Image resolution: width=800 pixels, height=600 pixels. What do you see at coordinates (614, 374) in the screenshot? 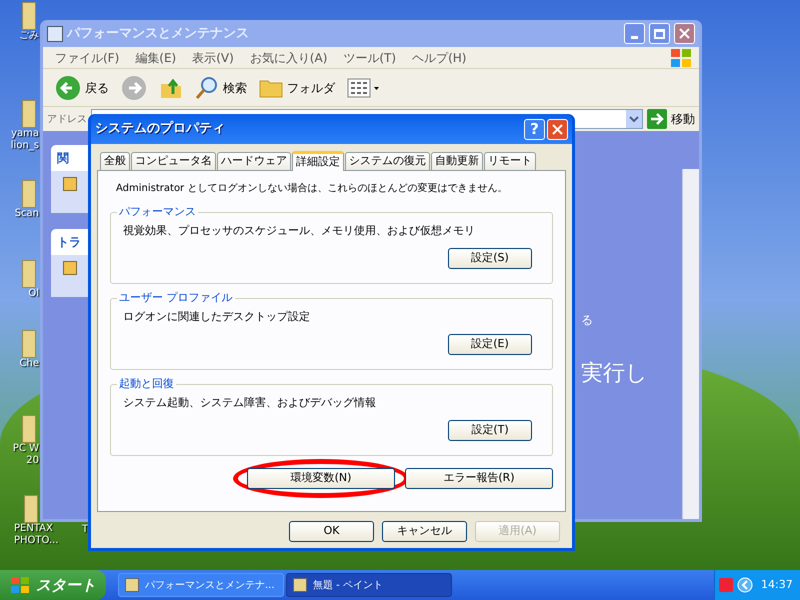
I see `content-heading: 実行し` at bounding box center [614, 374].